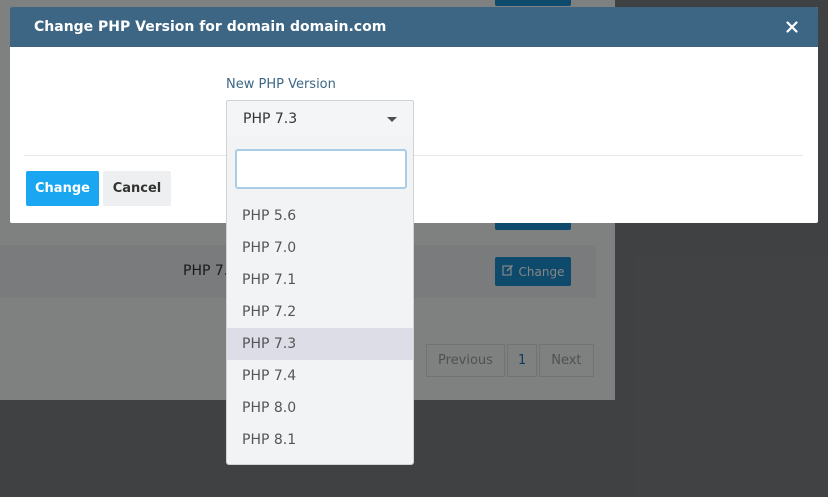 This screenshot has height=497, width=828. Describe the element at coordinates (210, 27) in the screenshot. I see `modal-title: Change PHP Version for domain domain.com` at that location.